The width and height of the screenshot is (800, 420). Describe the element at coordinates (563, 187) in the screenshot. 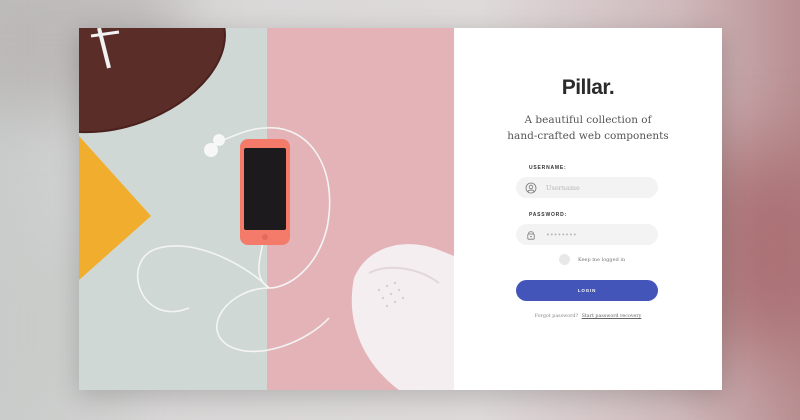

I see `username-placeholder: Username` at that location.